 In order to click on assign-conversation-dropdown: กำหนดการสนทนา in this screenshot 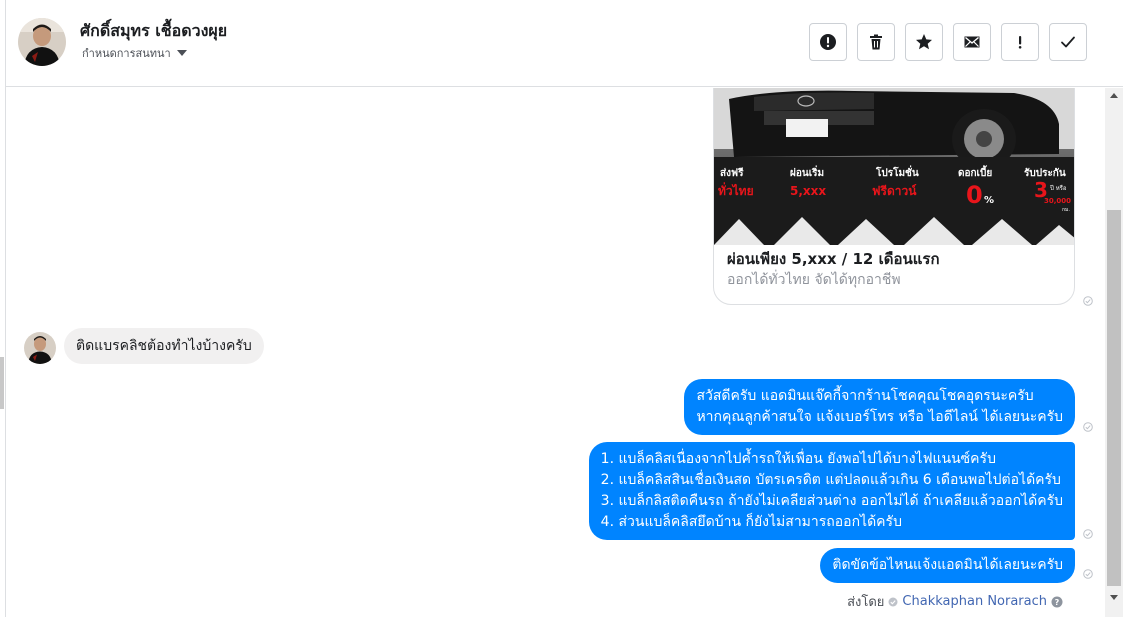, I will do `click(134, 53)`.